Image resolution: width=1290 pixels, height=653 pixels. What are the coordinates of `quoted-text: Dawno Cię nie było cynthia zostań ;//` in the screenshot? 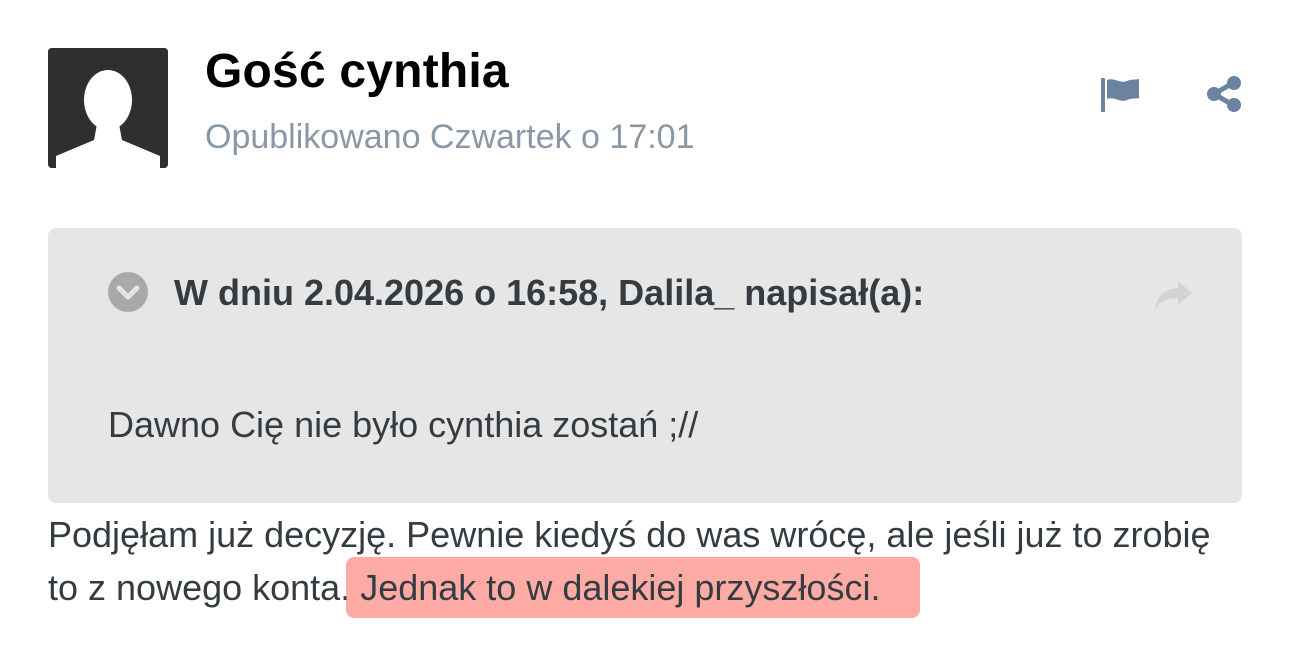 It's located at (403, 424).